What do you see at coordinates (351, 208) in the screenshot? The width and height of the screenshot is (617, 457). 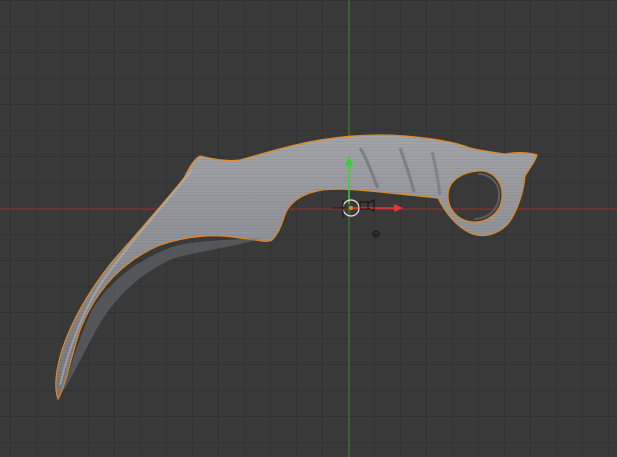 I see `origin-point-icon` at bounding box center [351, 208].